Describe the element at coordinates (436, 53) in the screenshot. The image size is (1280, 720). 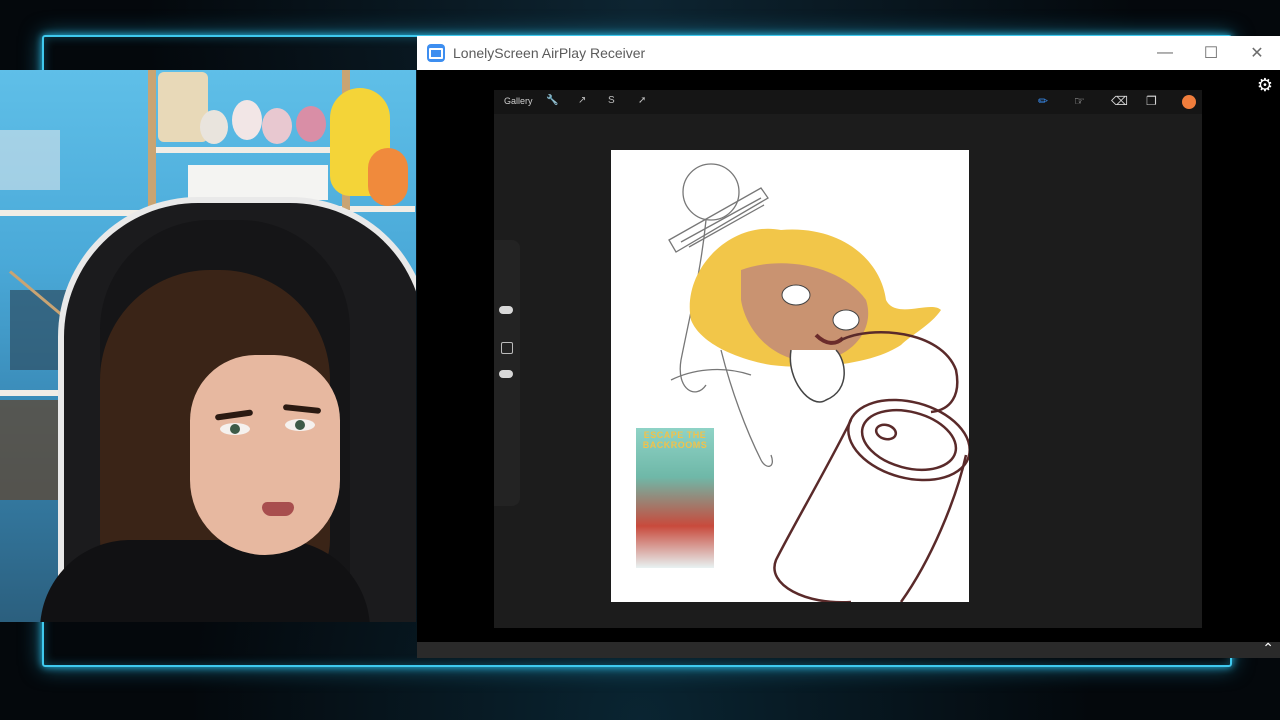
I see `airplay-app-icon` at that location.